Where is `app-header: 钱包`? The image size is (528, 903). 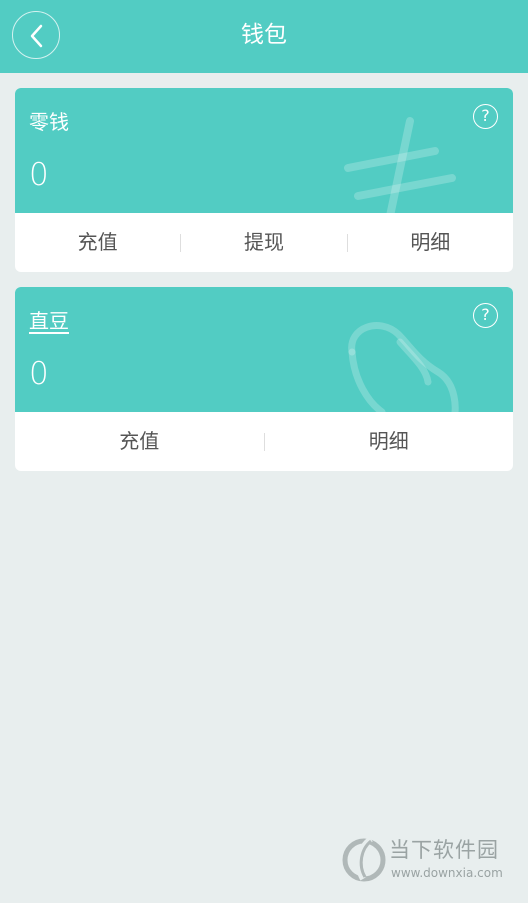 app-header: 钱包 is located at coordinates (264, 36).